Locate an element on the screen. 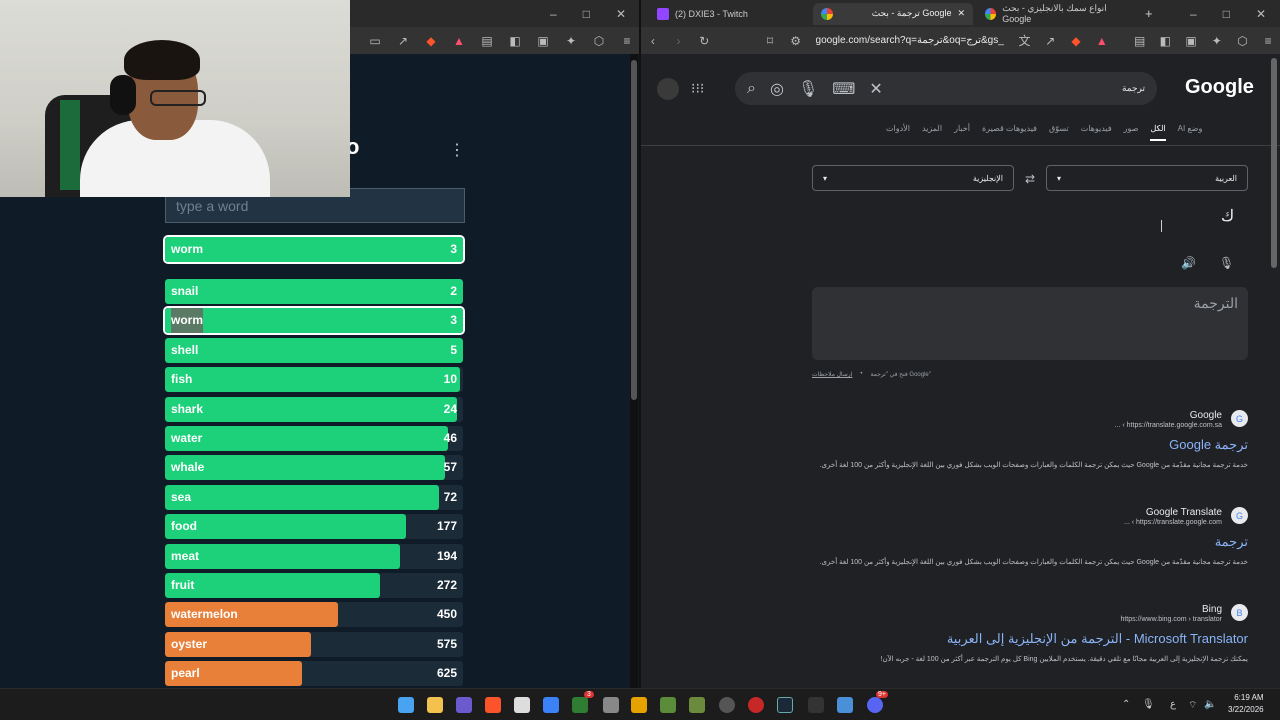  store-icon is located at coordinates (522, 705).